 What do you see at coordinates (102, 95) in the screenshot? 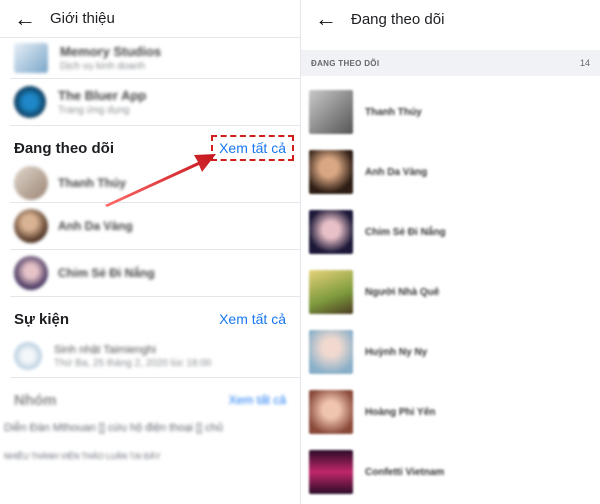
I see `page-name: The Bluer App` at bounding box center [102, 95].